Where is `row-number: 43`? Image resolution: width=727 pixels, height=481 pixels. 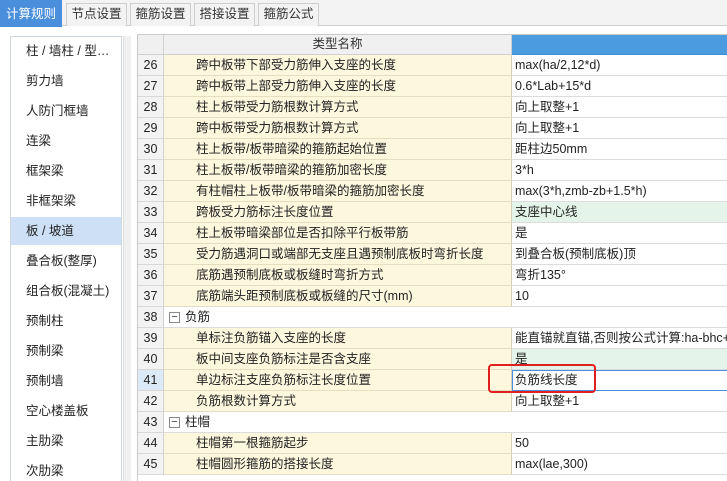 row-number: 43 is located at coordinates (151, 422).